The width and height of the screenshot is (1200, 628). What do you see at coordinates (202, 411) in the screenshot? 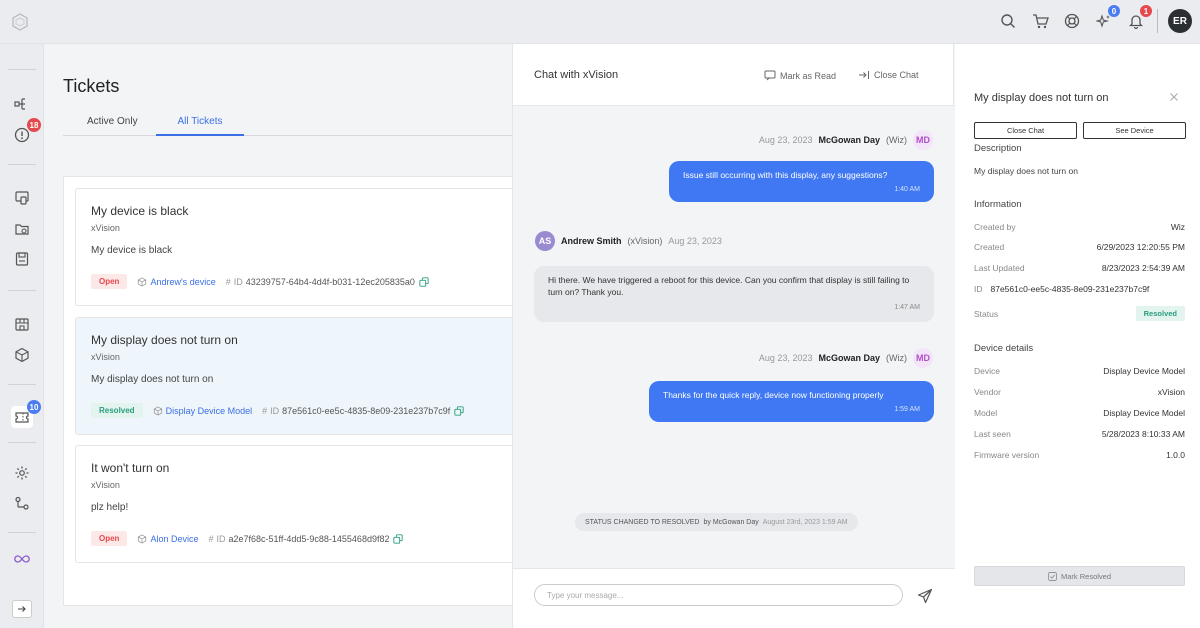
I see `device-link: Display Device Model` at bounding box center [202, 411].